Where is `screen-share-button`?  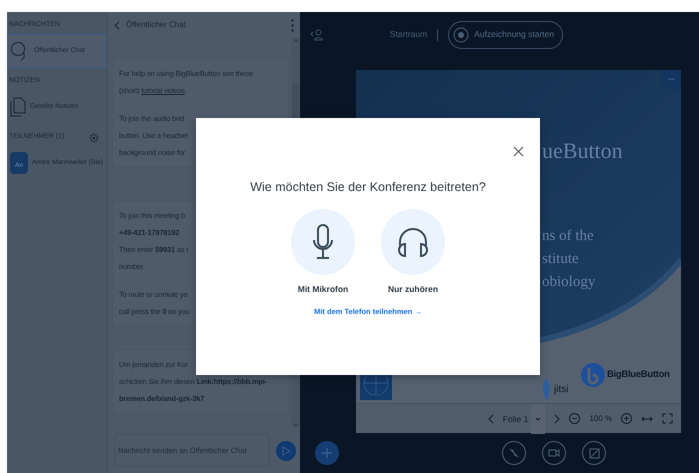
screen-share-button is located at coordinates (594, 453).